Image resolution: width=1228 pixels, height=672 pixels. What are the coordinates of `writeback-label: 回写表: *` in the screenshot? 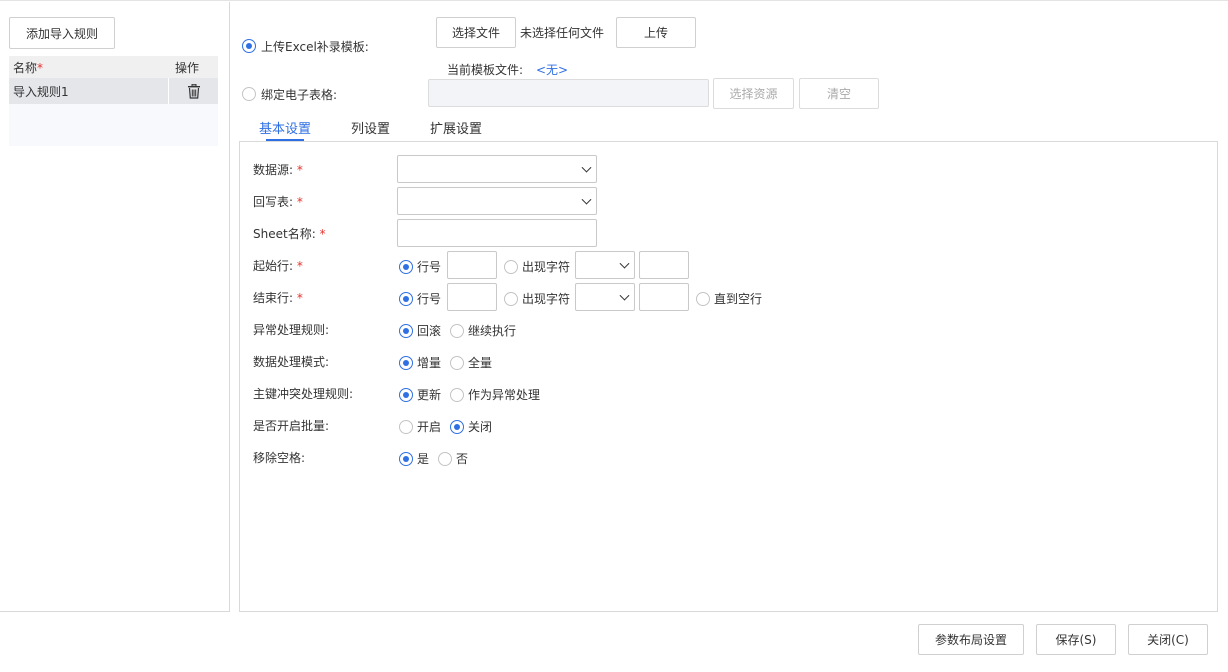 It's located at (278, 201).